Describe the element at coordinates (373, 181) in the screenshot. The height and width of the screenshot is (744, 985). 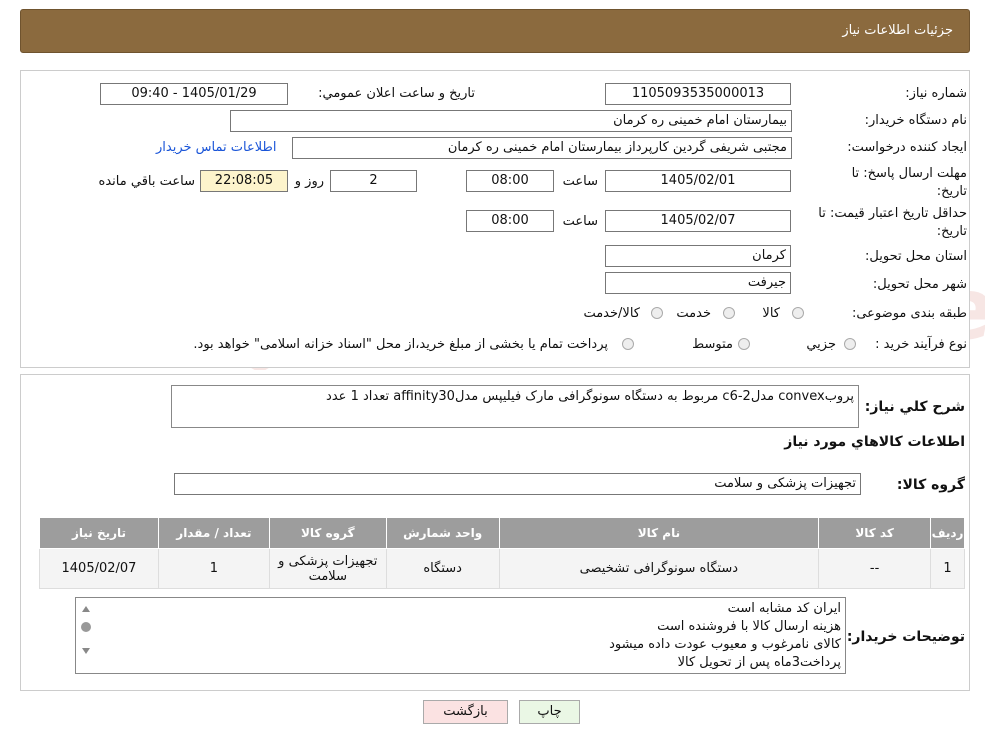
I see `days-field: 2` at that location.